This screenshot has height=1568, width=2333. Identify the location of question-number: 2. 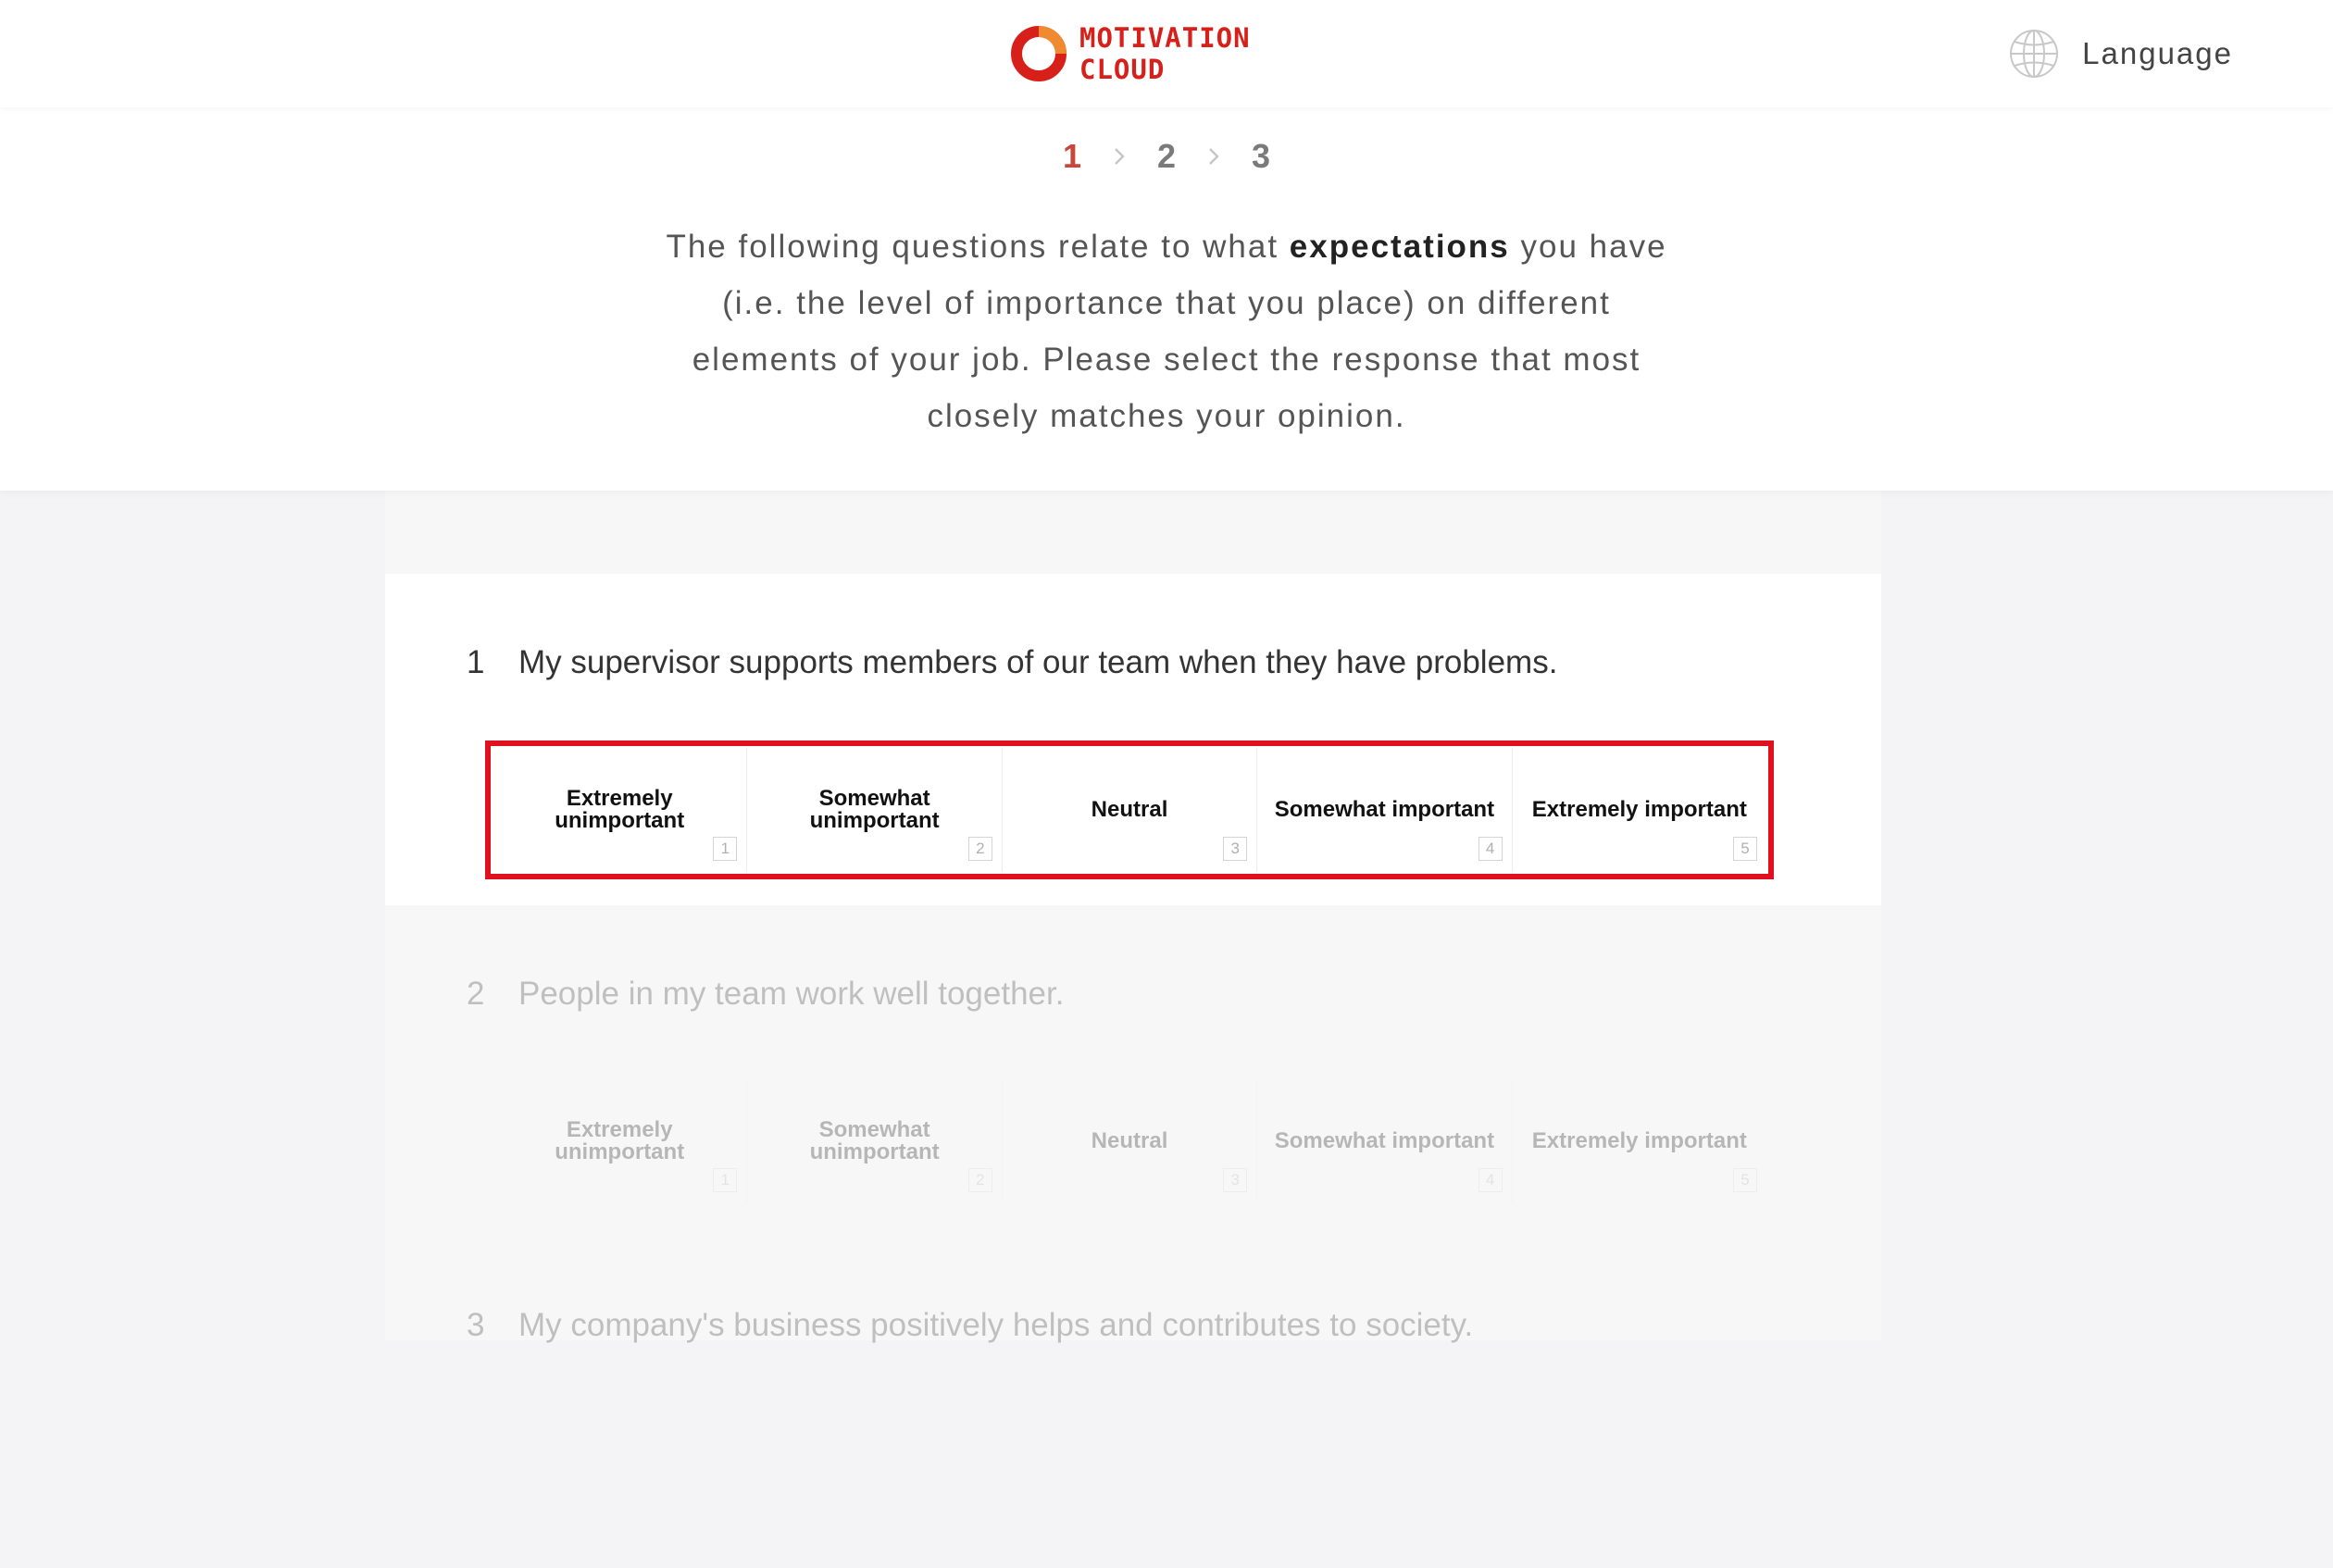
(476, 994).